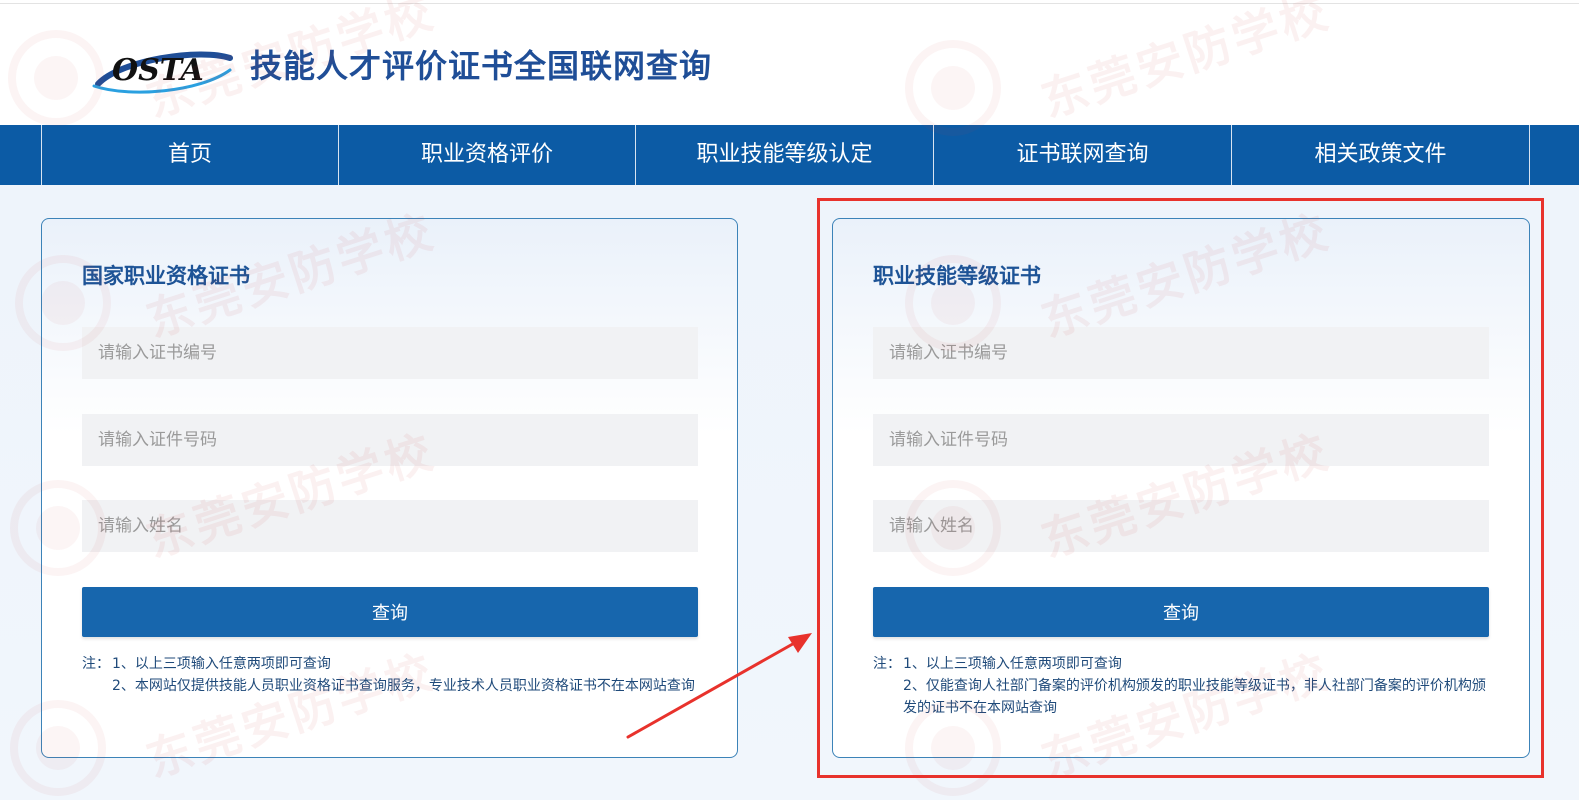 This screenshot has height=800, width=1579. I want to click on query-button: 查询, so click(390, 612).